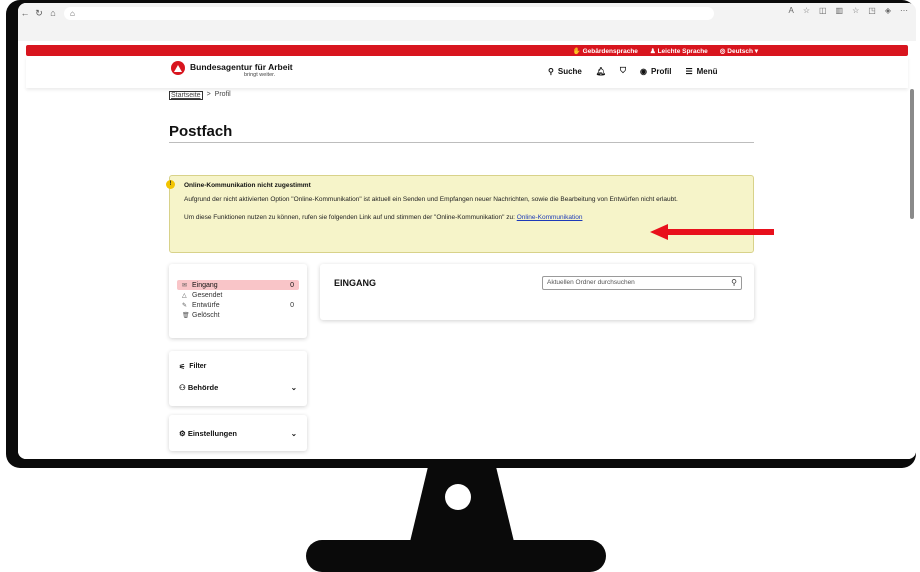 This screenshot has height=572, width=920. What do you see at coordinates (806, 10) in the screenshot?
I see `favorite-icon: ☆` at bounding box center [806, 10].